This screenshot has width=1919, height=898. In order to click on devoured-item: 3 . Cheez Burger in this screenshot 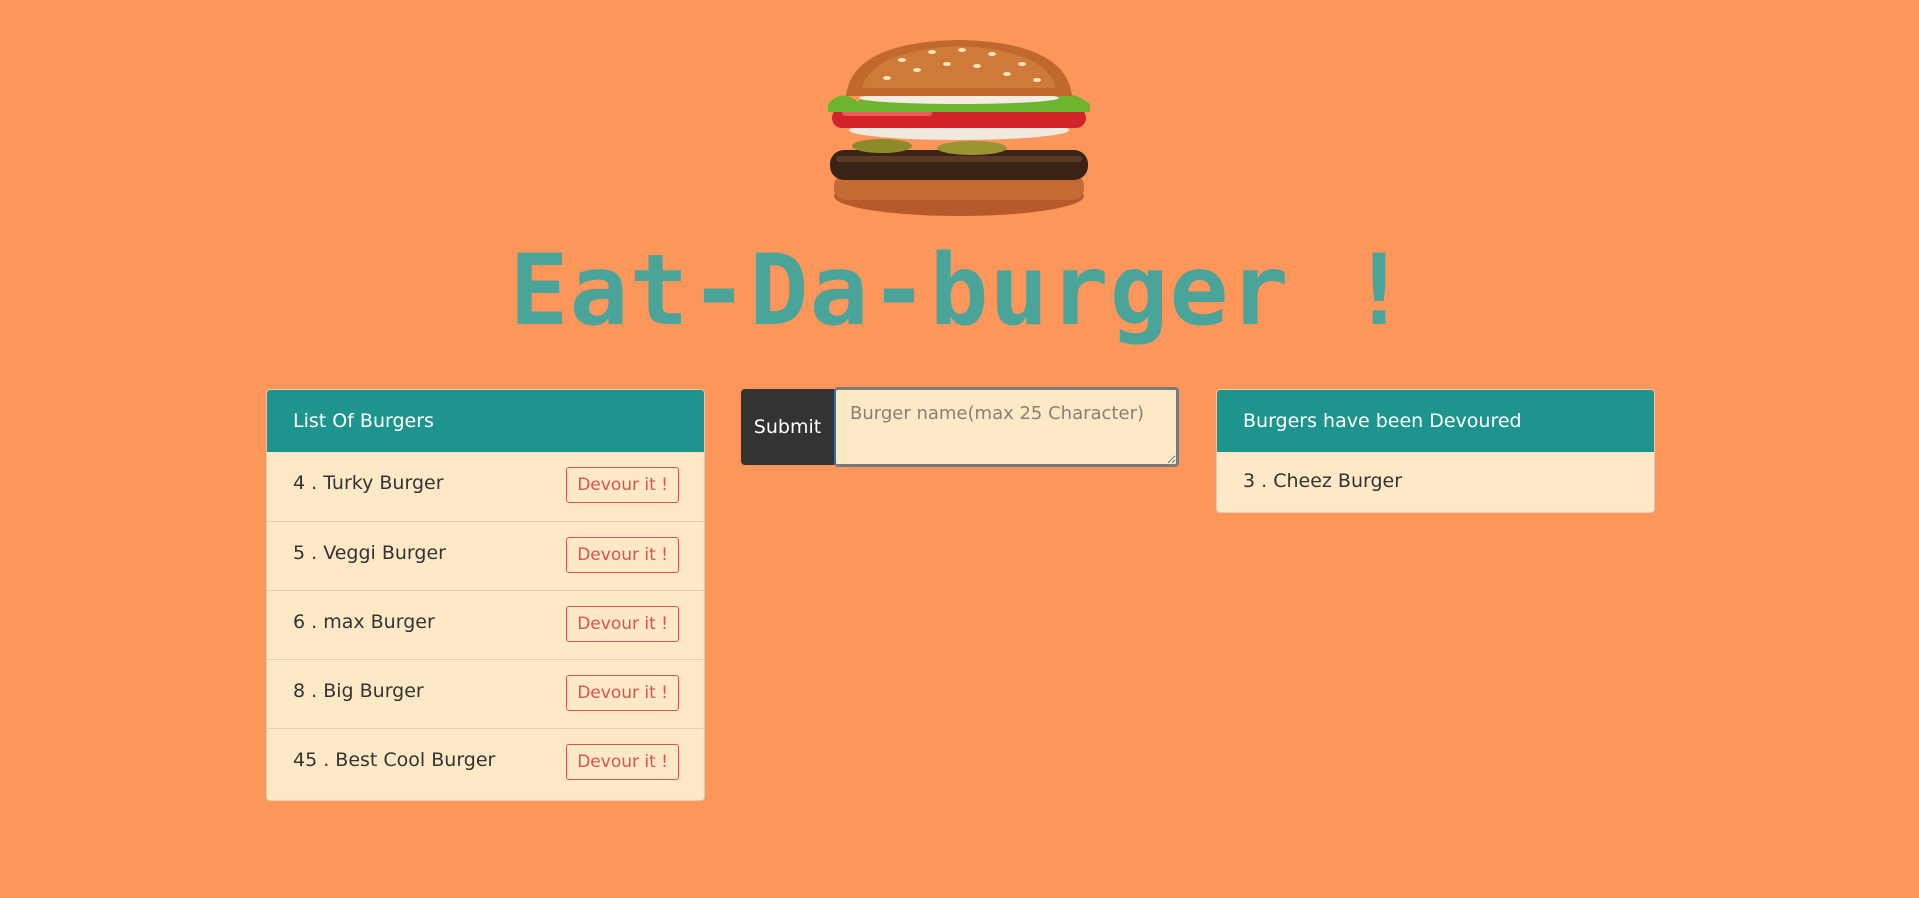, I will do `click(1323, 481)`.